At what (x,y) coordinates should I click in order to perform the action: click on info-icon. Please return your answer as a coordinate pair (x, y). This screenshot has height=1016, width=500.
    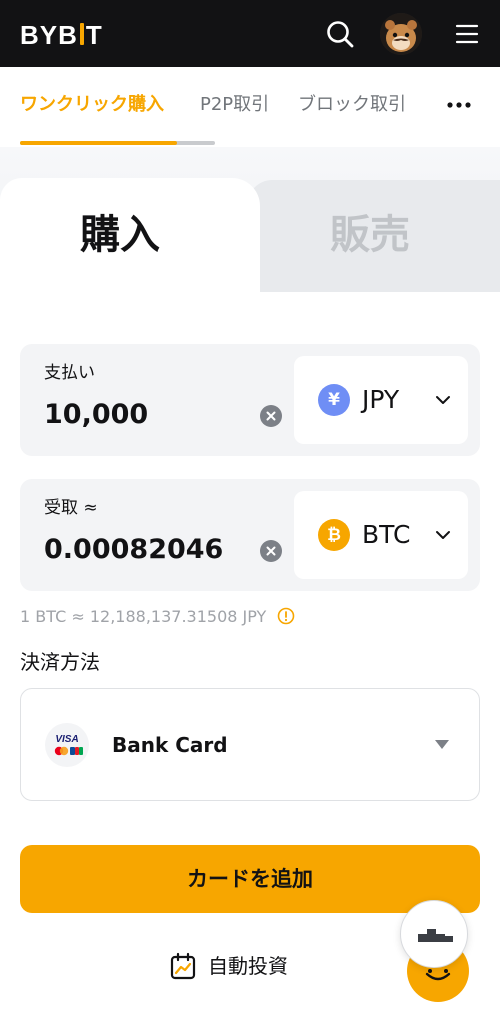
    Looking at the image, I should click on (286, 616).